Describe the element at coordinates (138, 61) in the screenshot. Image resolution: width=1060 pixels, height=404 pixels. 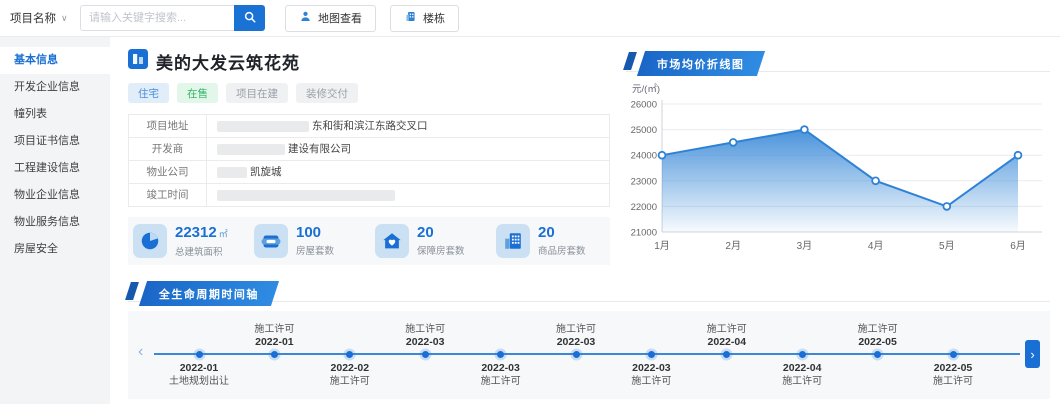
I see `project-building-icon` at that location.